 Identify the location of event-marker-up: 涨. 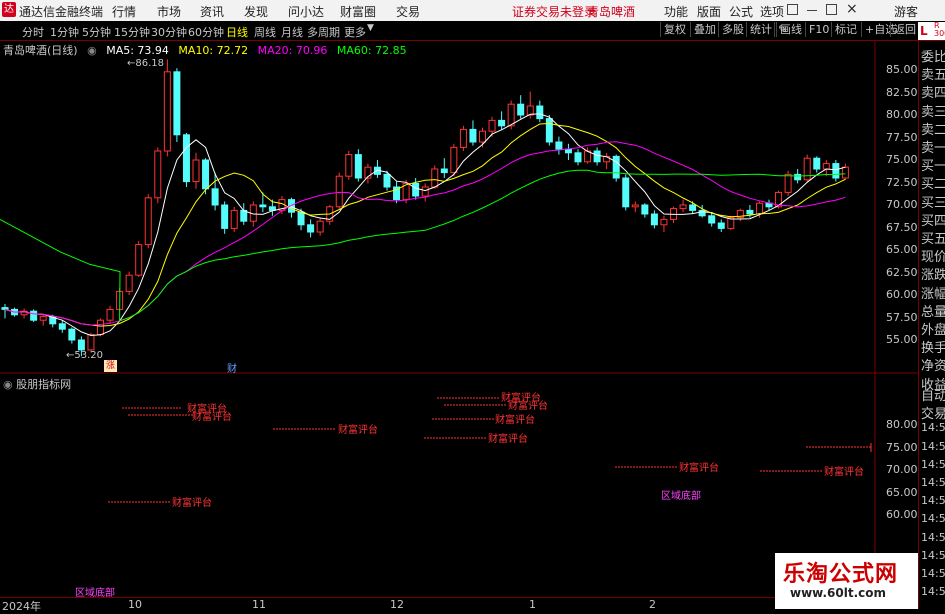
(110, 366).